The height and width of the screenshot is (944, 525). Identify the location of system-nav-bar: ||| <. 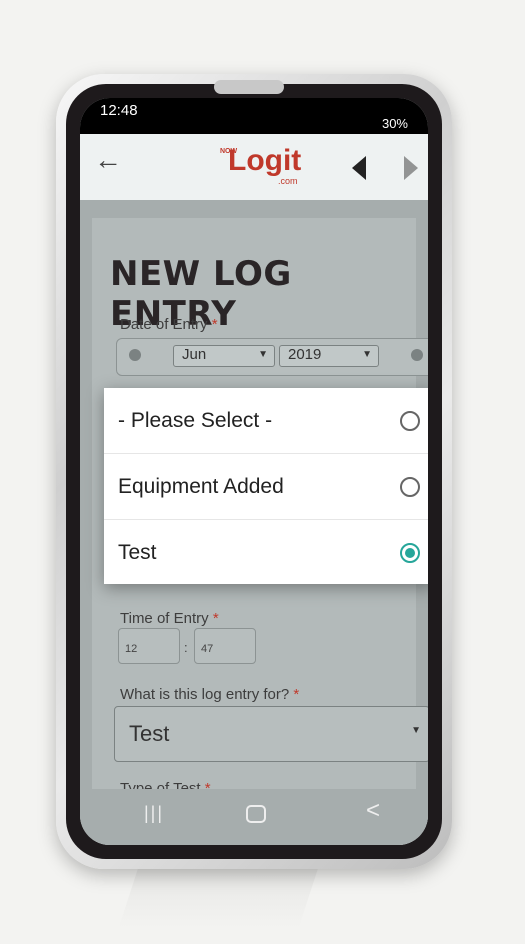
(254, 817).